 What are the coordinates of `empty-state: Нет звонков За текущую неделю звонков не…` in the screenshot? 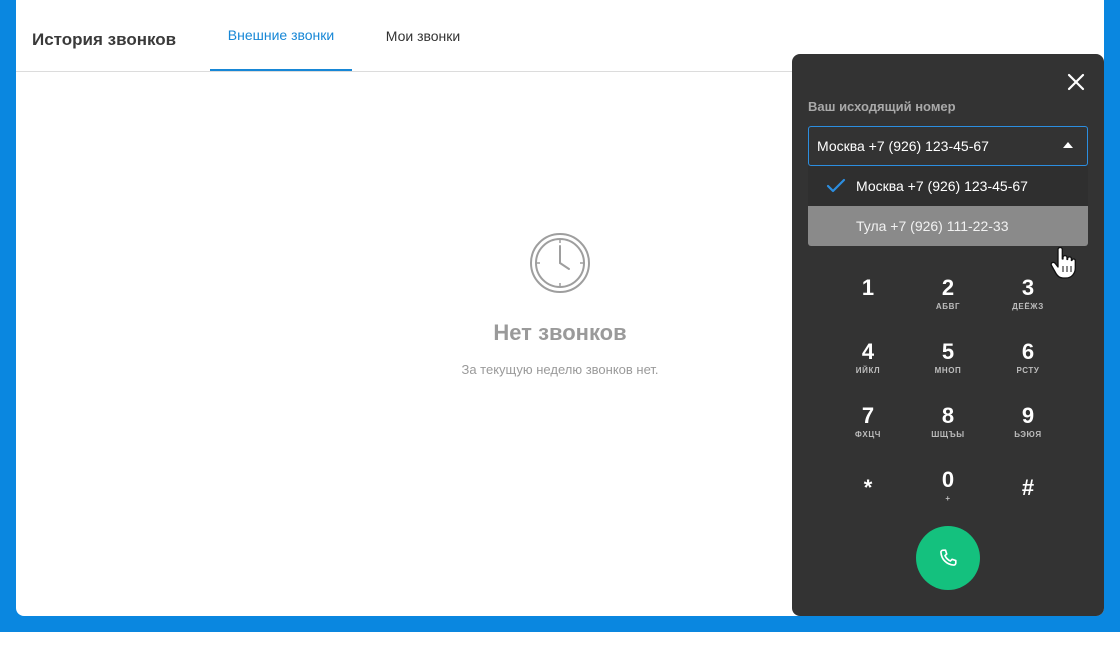 It's located at (560, 304).